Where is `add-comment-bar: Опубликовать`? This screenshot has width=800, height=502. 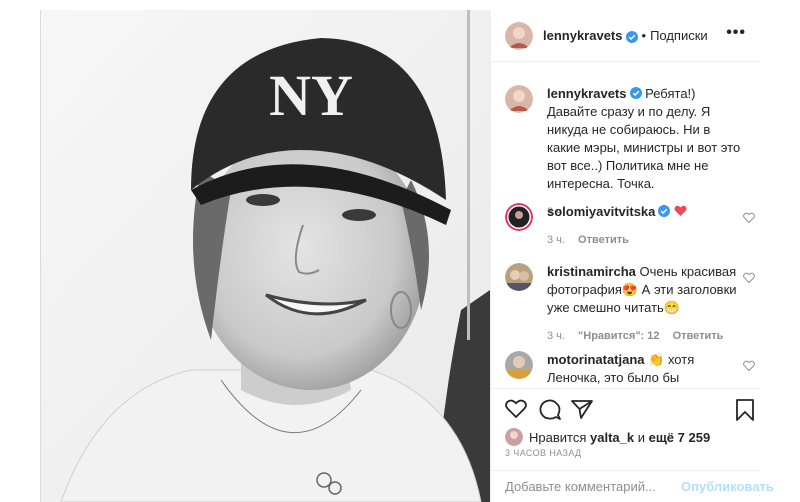
add-comment-bar: Опубликовать is located at coordinates (632, 486).